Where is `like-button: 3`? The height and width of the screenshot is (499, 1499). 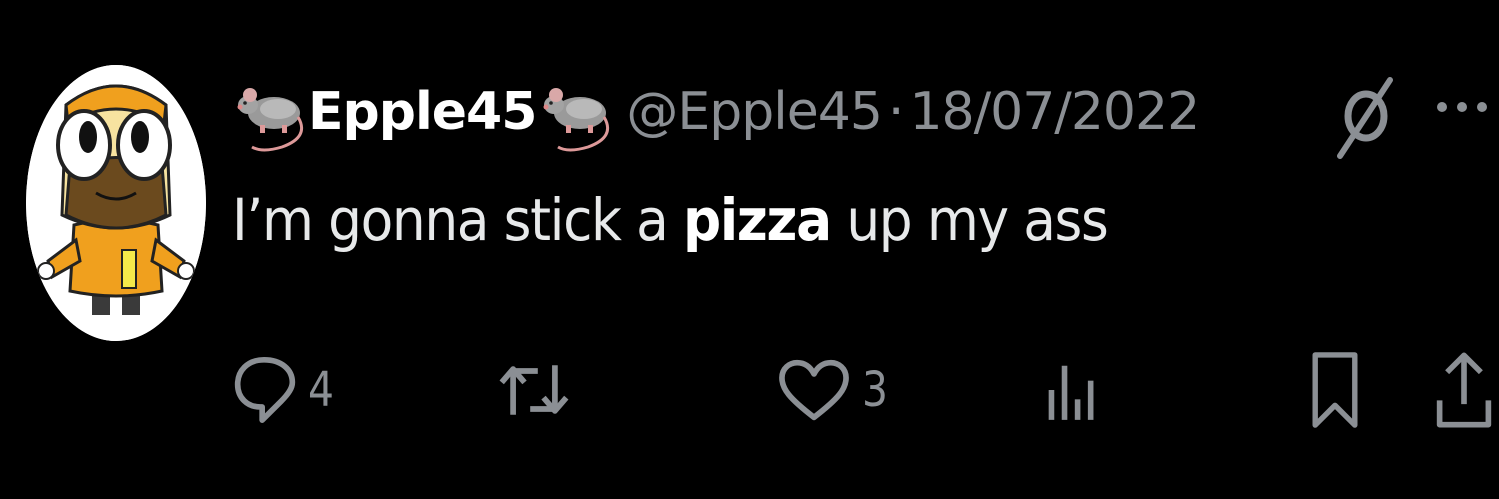
like-button: 3 is located at coordinates (834, 390).